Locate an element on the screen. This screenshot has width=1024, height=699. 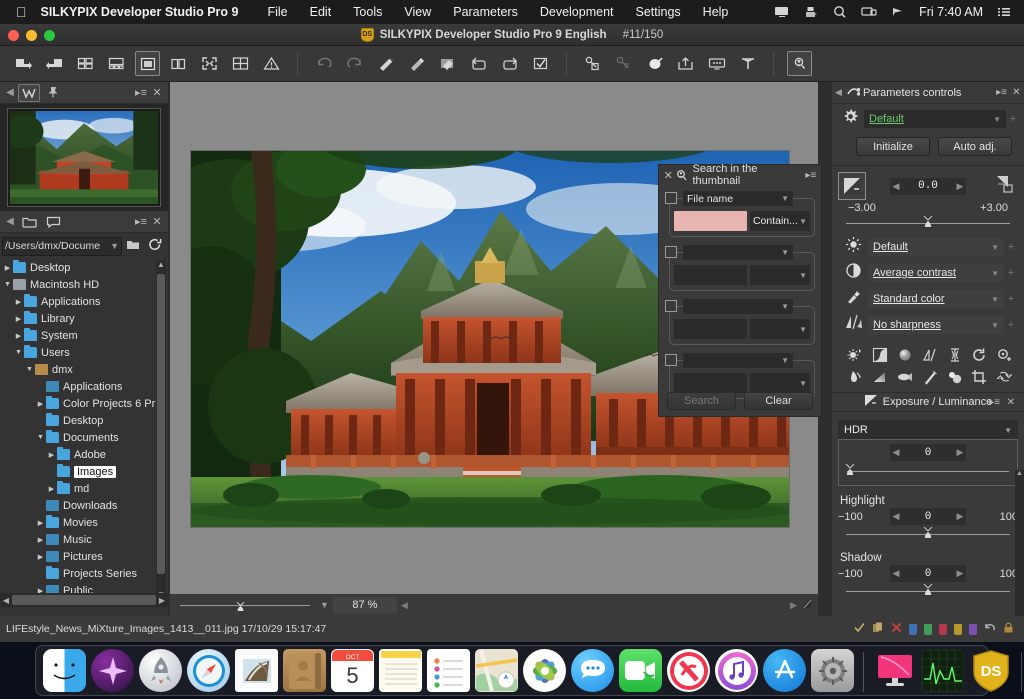
contrast-icon is located at coordinates (853, 273).